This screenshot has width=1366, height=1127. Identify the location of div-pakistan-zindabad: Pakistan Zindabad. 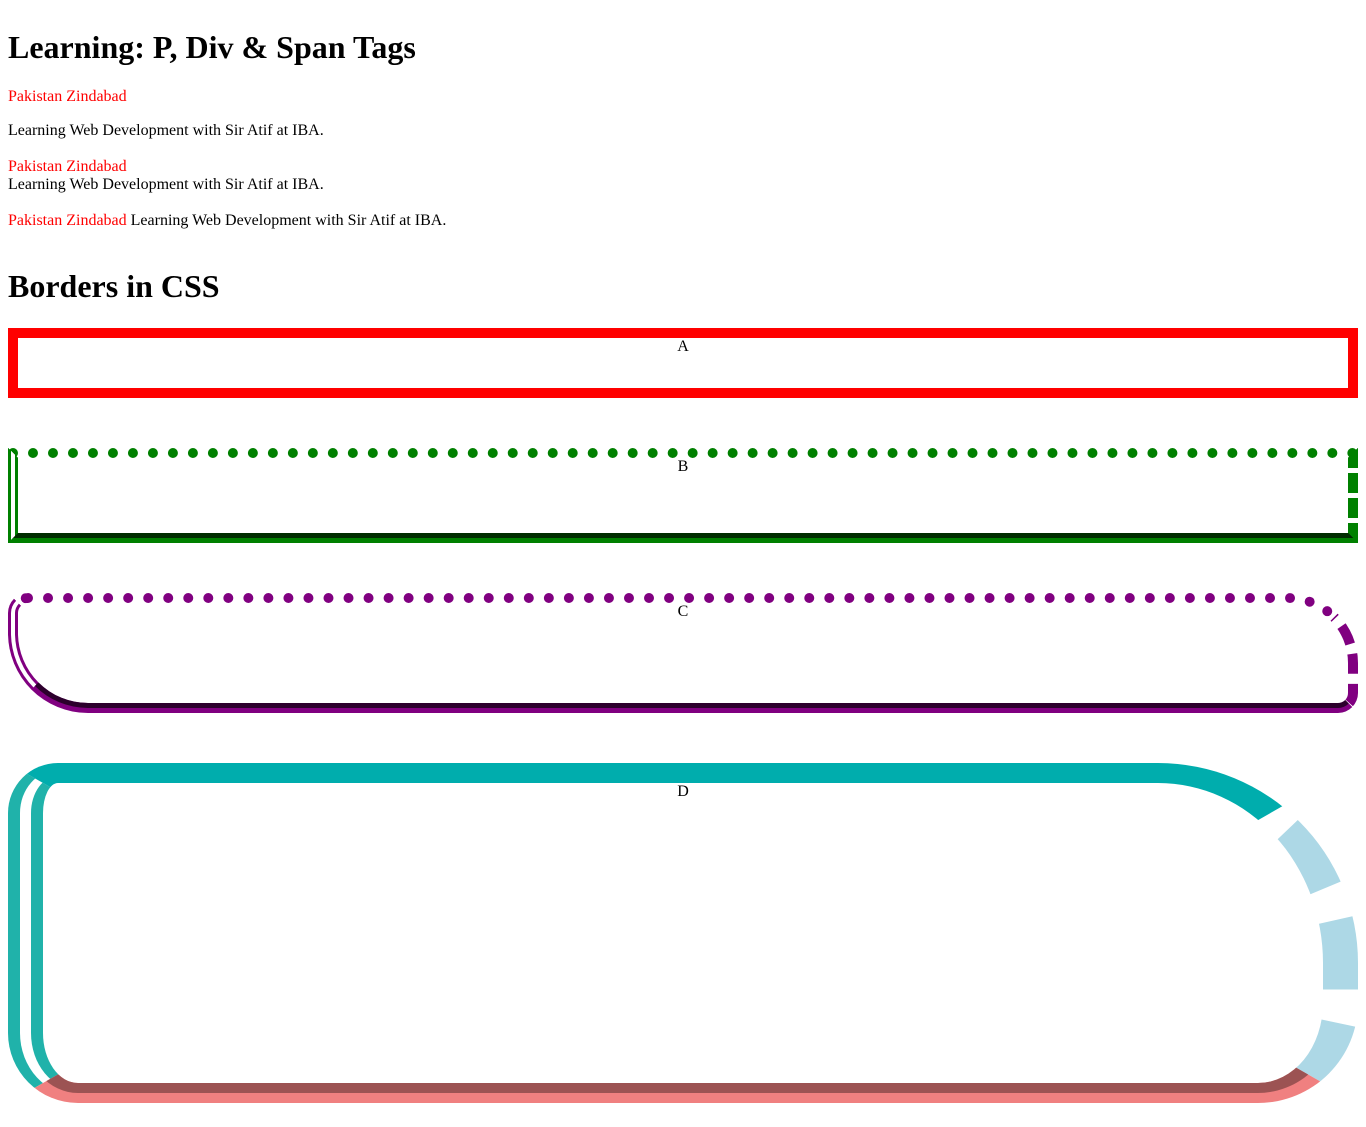
(67, 166).